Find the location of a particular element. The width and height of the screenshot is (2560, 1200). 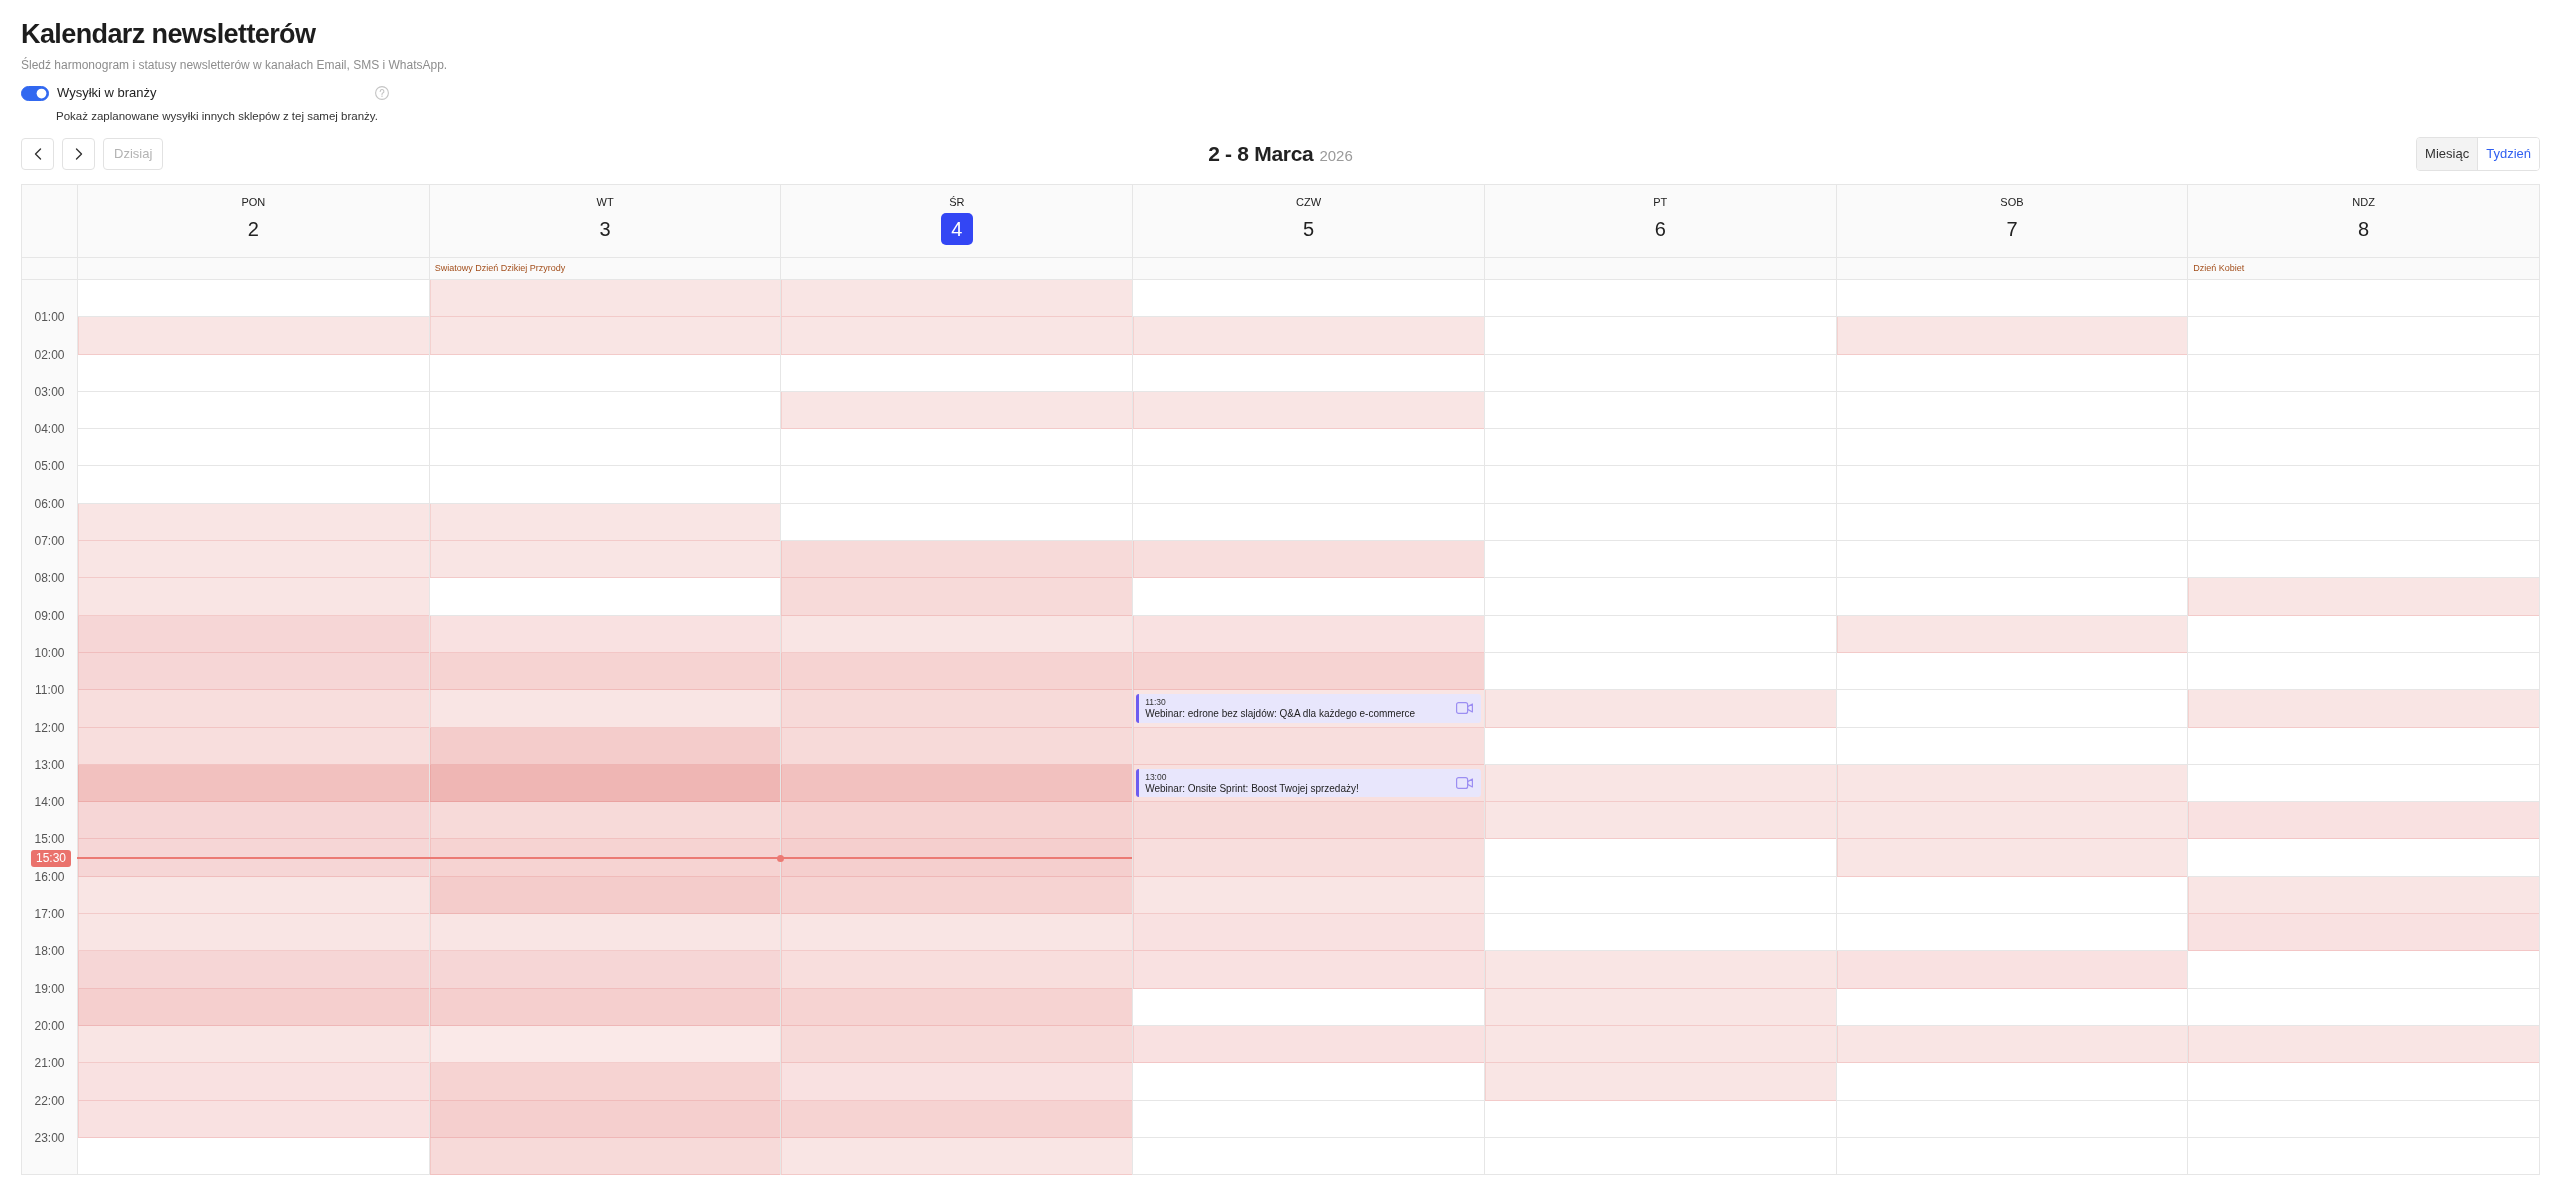

time-label: 20:00 is located at coordinates (49, 1025).